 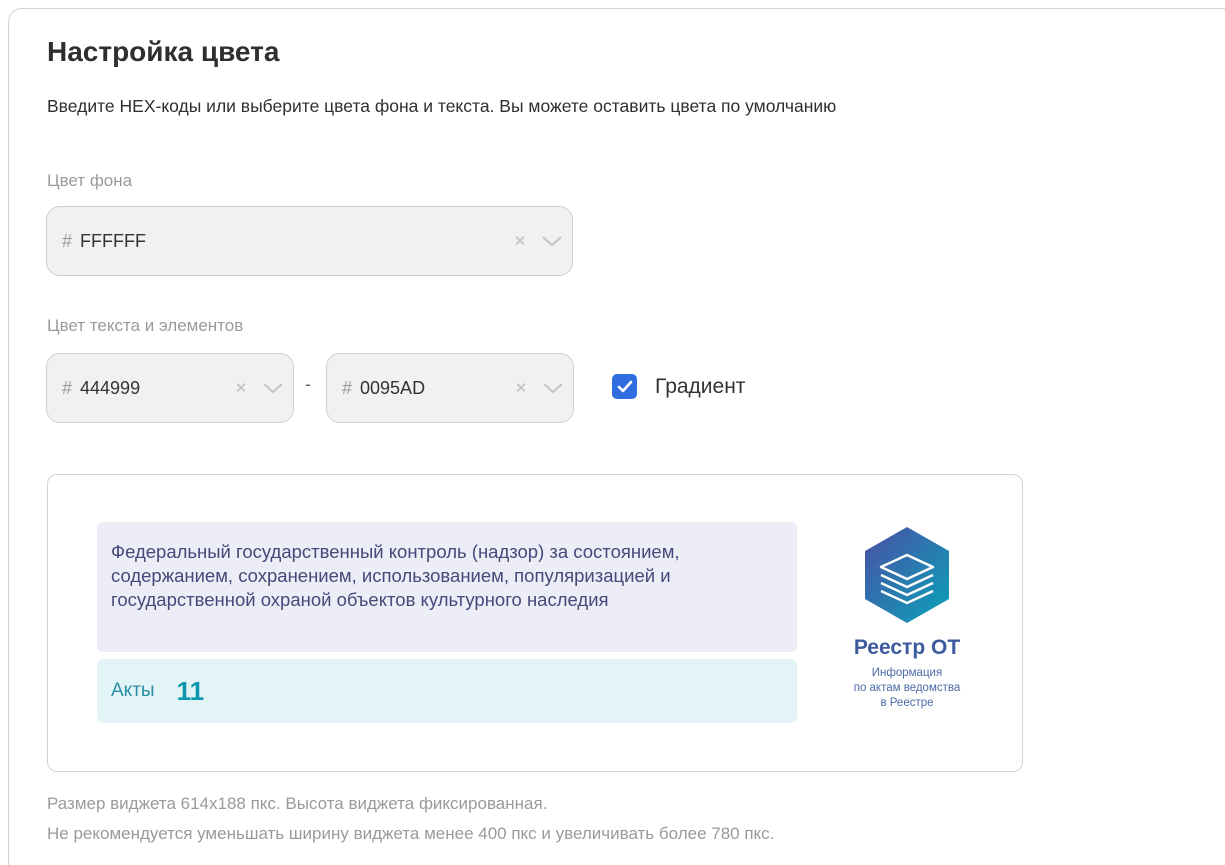 I want to click on logo-subtitle-line: по актам ведомства, so click(x=907, y=688).